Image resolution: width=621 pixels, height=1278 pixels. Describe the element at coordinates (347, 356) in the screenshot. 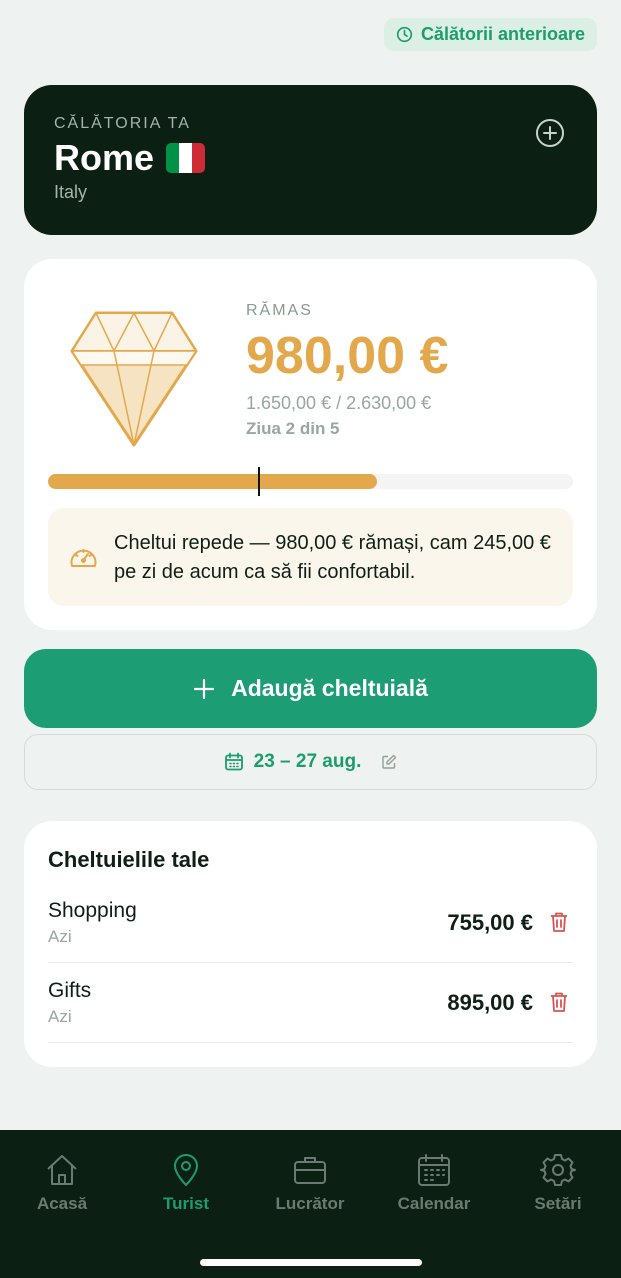

I see `remaining-value: 980,00 €` at that location.